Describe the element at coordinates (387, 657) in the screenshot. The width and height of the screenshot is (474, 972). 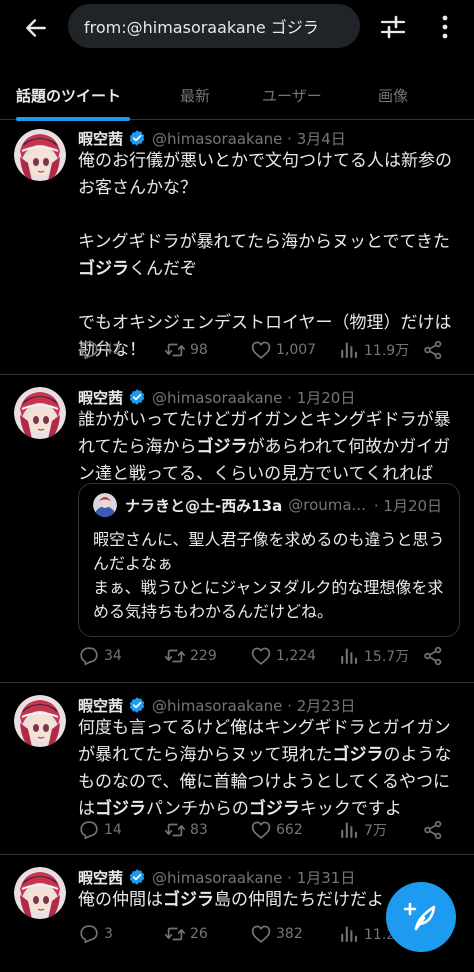
I see `view-count: 15.7万` at that location.